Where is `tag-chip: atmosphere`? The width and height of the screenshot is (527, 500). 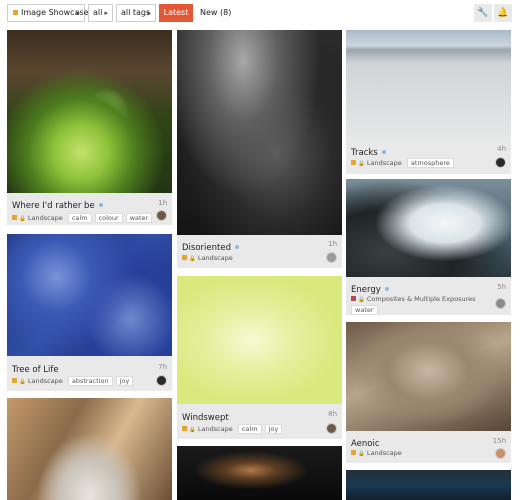
tag-chip: atmosphere is located at coordinates (430, 163).